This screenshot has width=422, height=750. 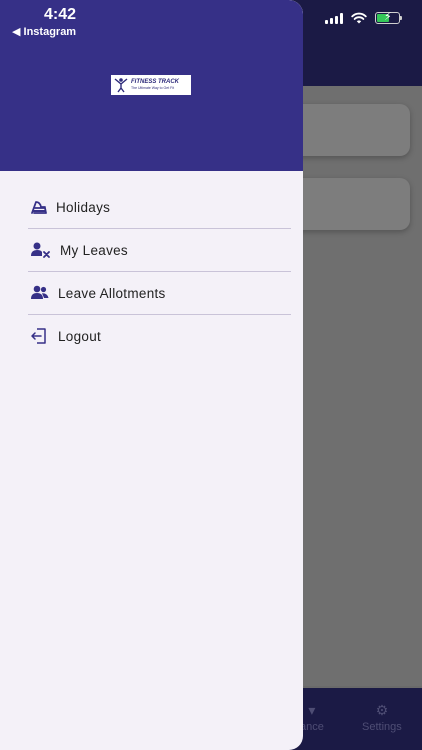 What do you see at coordinates (40, 337) in the screenshot?
I see `logout-icon` at bounding box center [40, 337].